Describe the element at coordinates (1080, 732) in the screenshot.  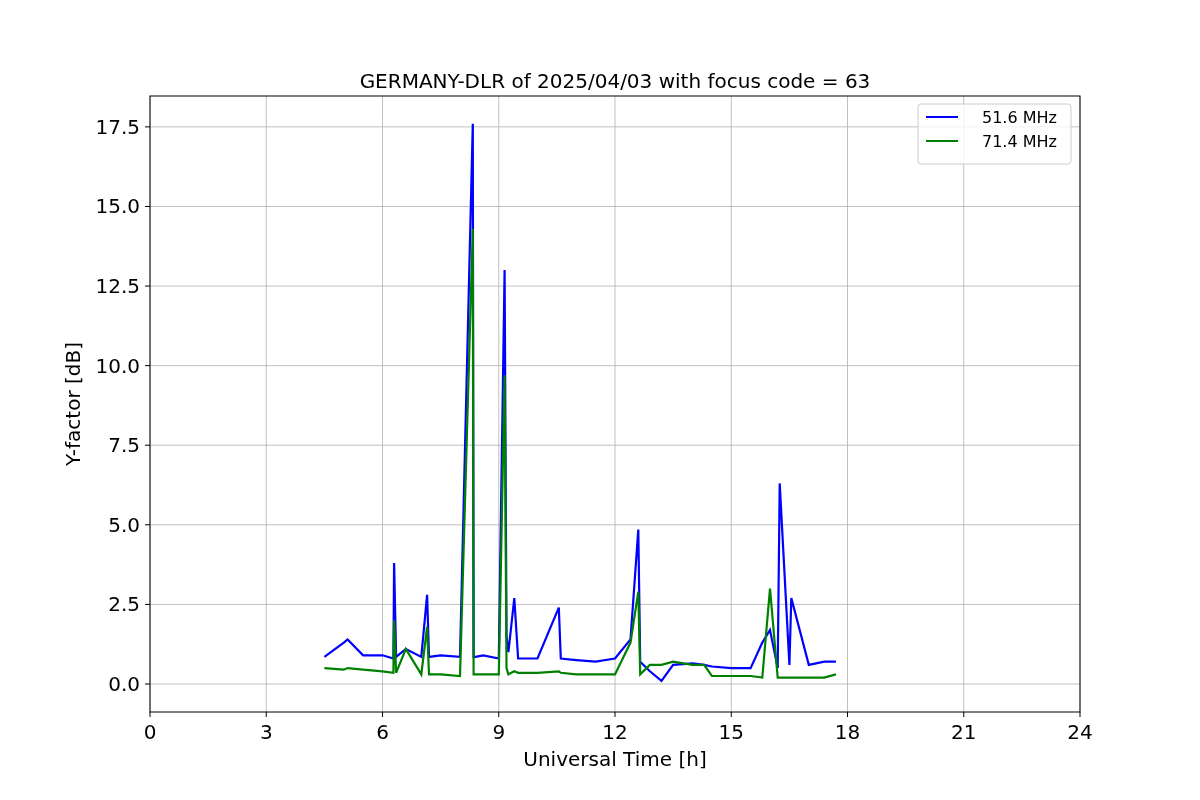
I see `tick-label: 24` at that location.